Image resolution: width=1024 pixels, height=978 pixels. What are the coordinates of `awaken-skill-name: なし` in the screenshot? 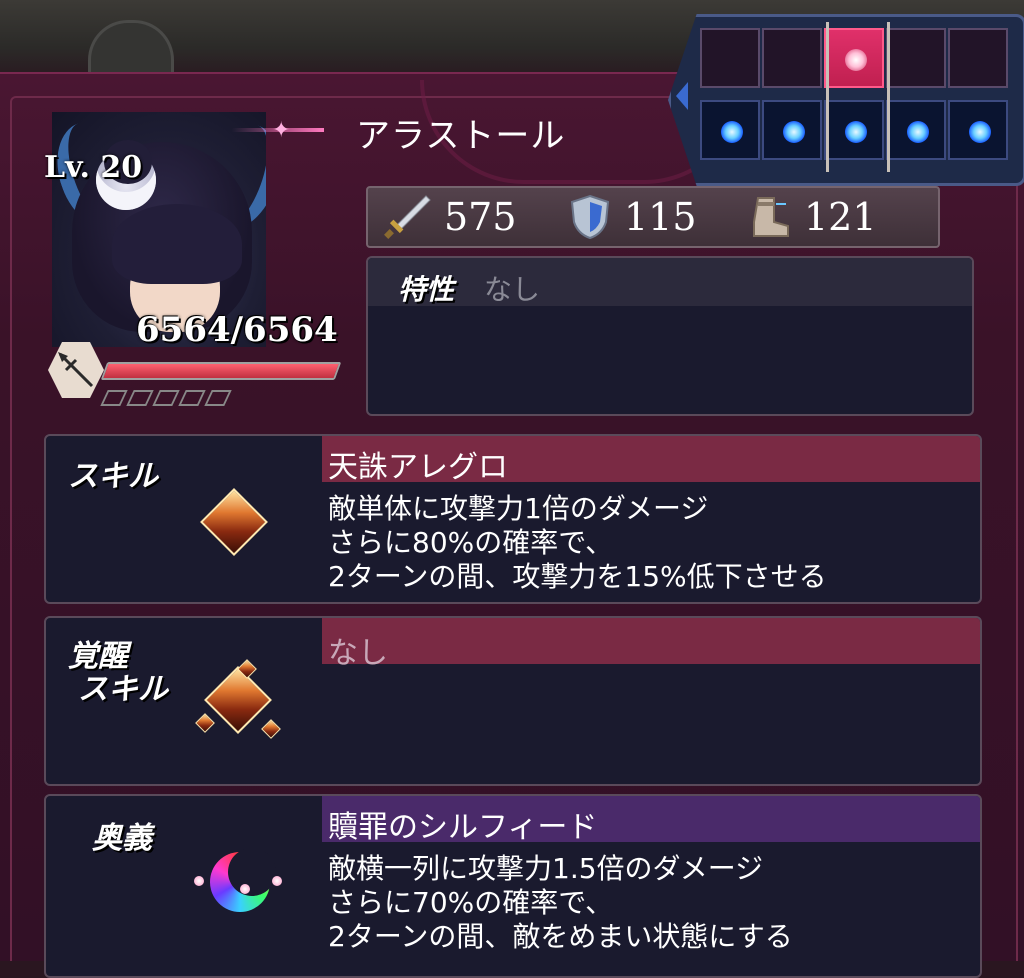 It's located at (358, 653).